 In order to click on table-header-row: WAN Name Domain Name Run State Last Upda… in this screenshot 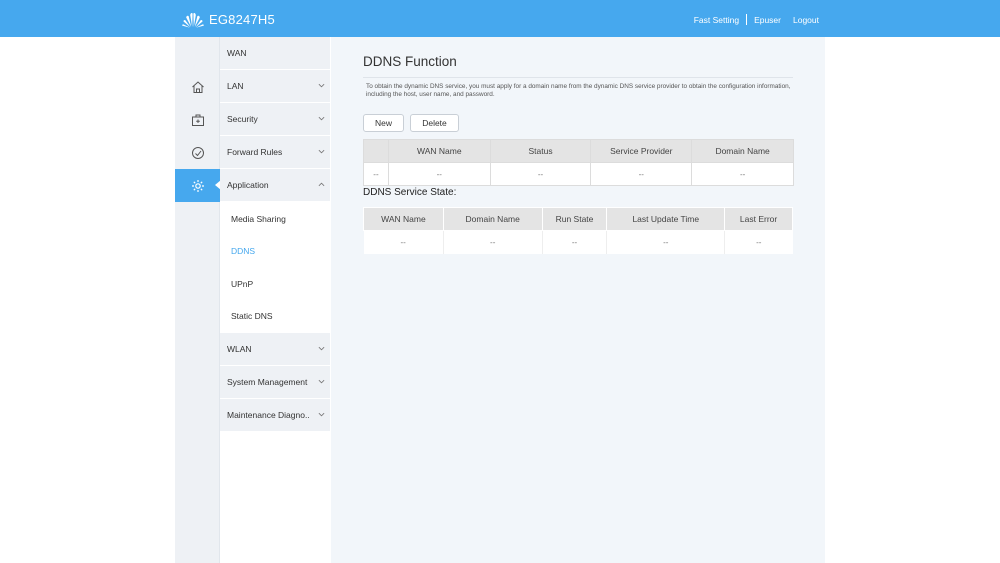, I will do `click(578, 219)`.